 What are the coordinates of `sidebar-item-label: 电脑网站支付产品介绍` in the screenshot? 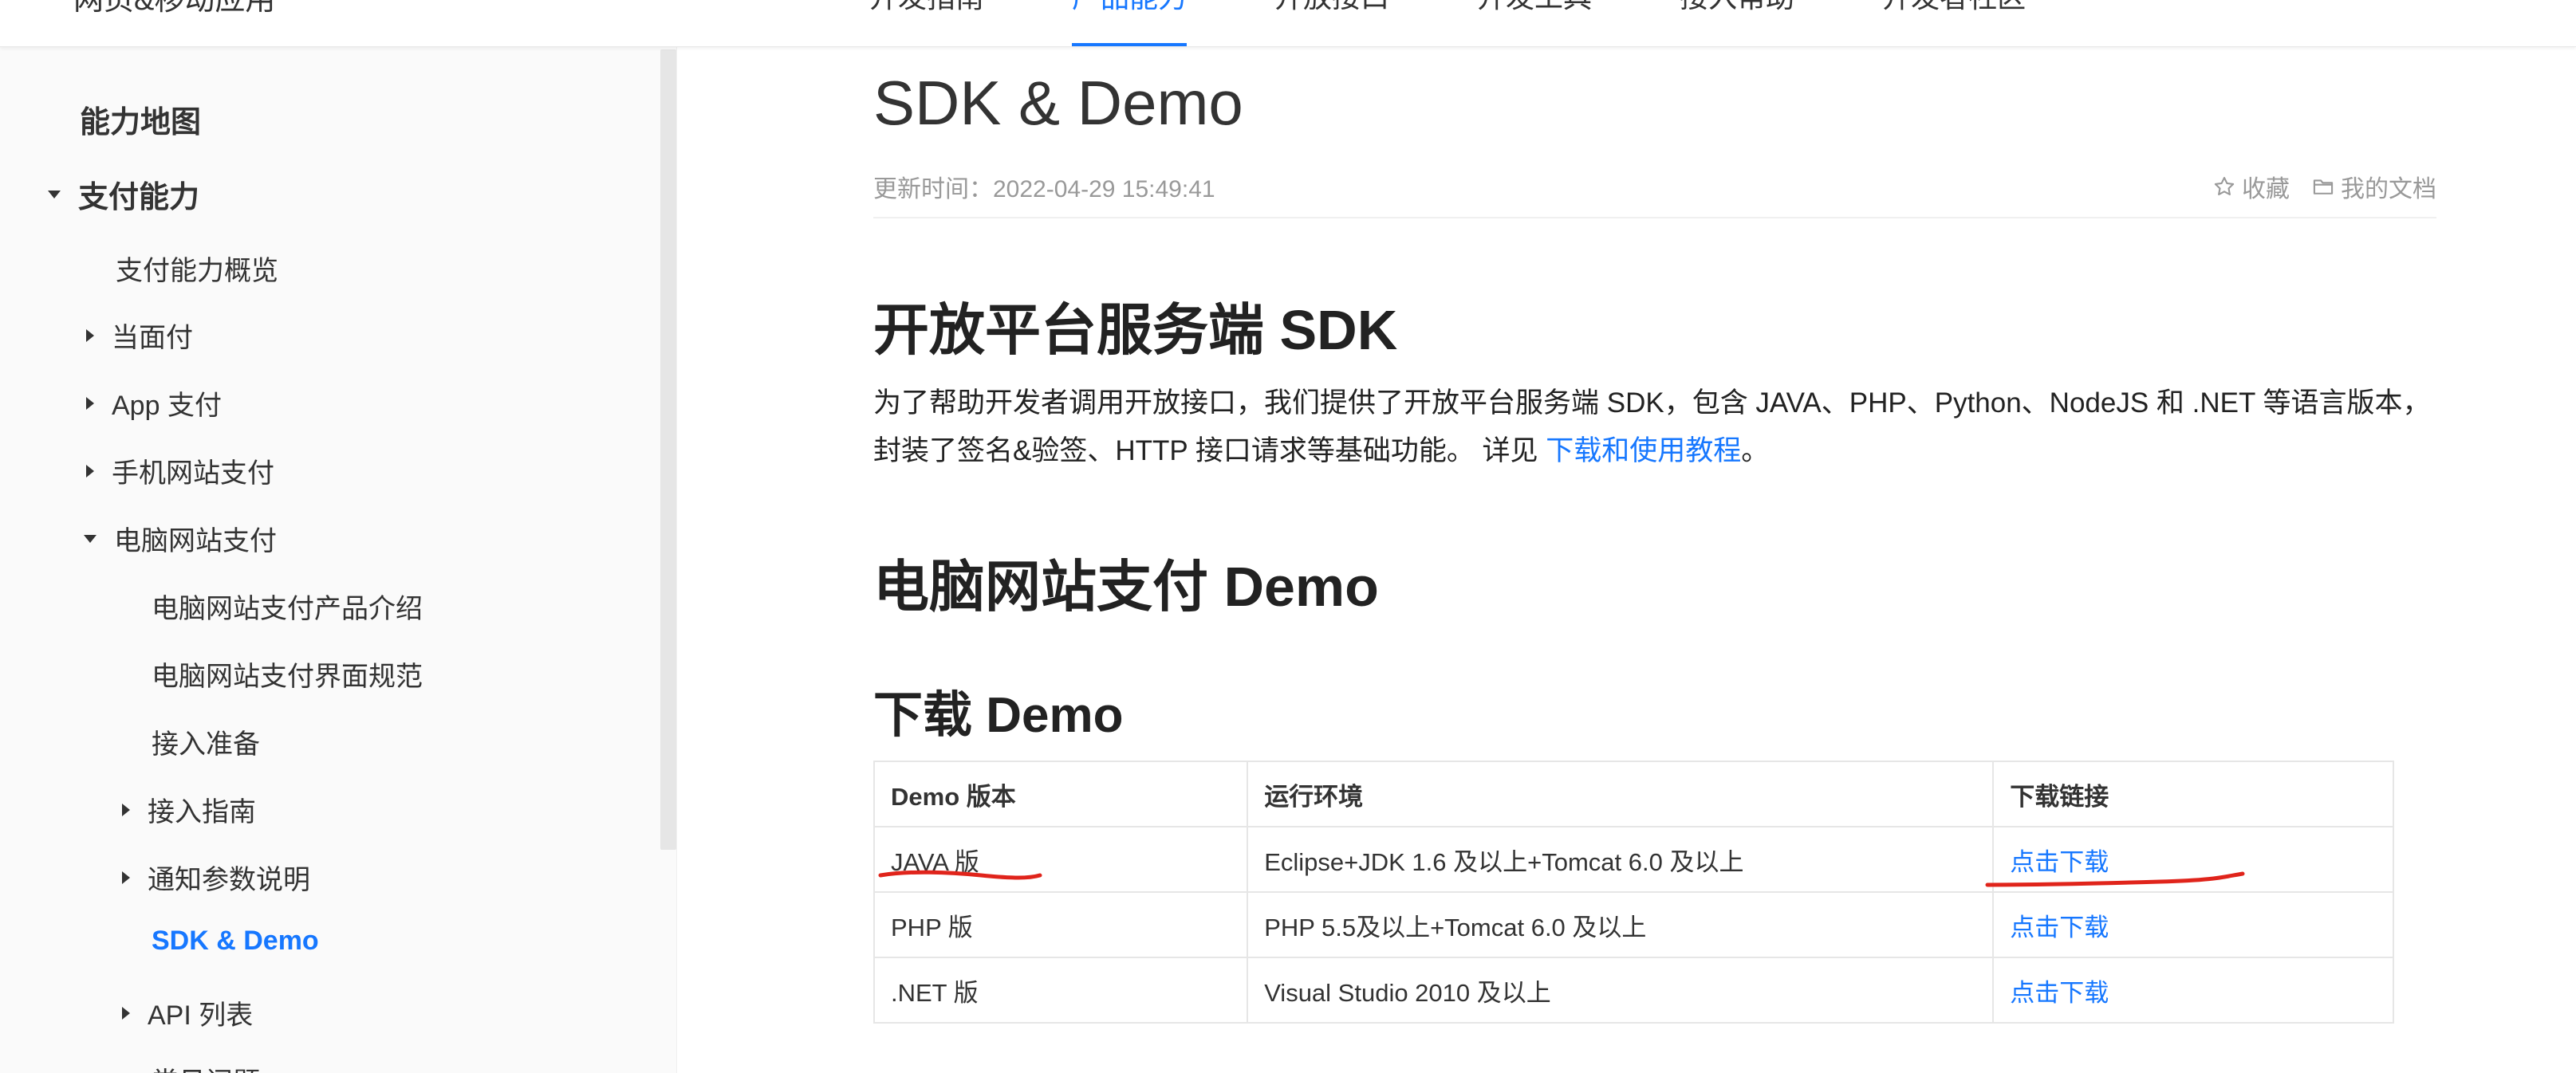 It's located at (287, 609).